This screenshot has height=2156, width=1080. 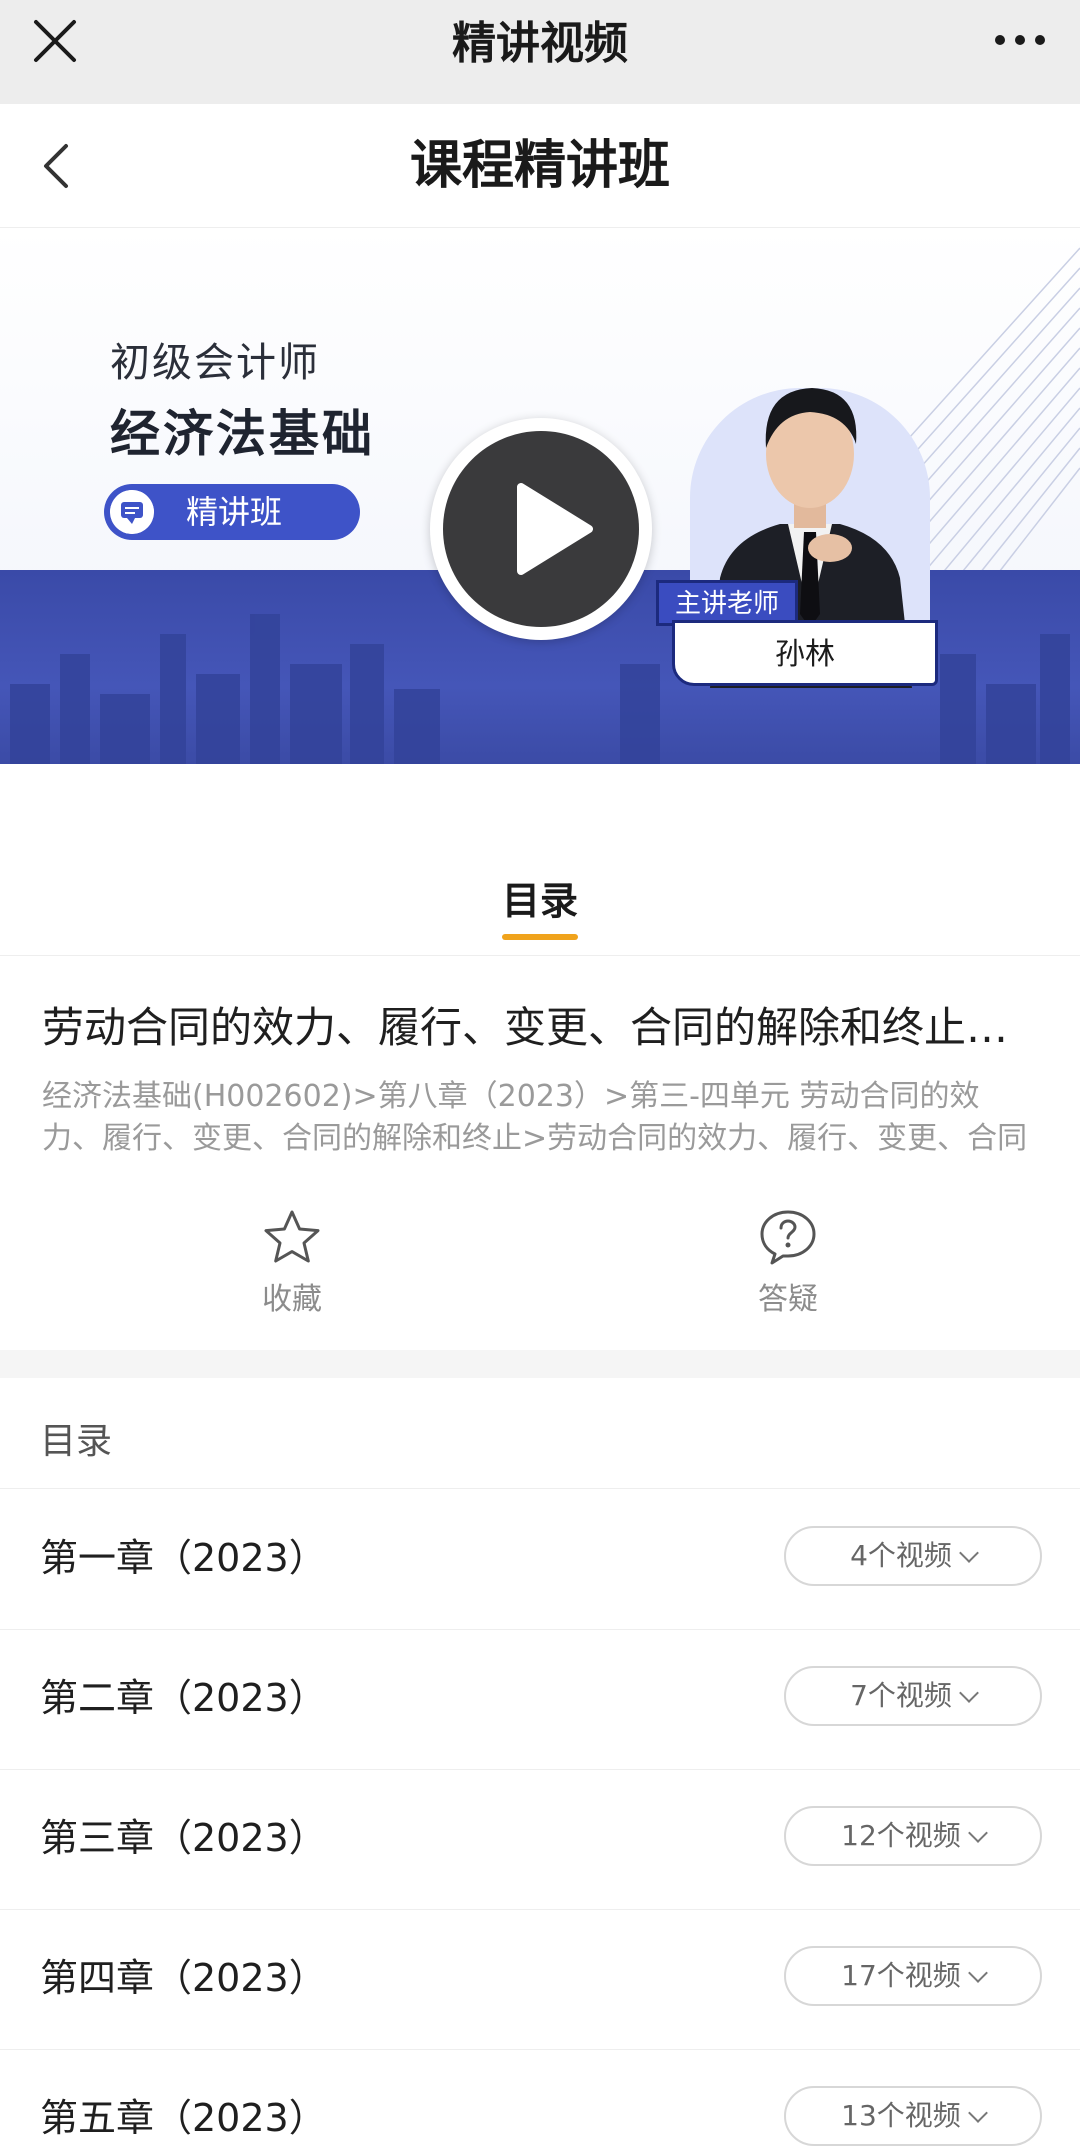 I want to click on star-icon, so click(x=292, y=1236).